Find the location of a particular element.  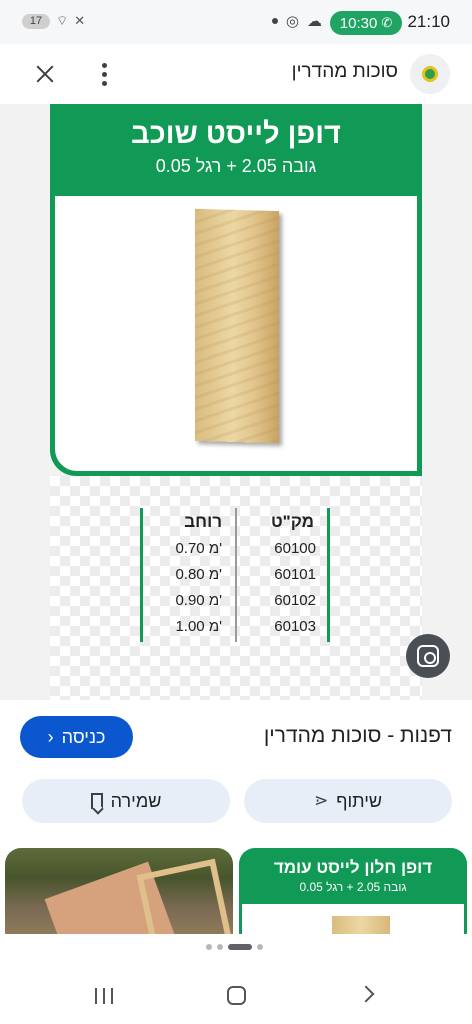

table-row: 60103 1.00 מ' is located at coordinates (235, 629).